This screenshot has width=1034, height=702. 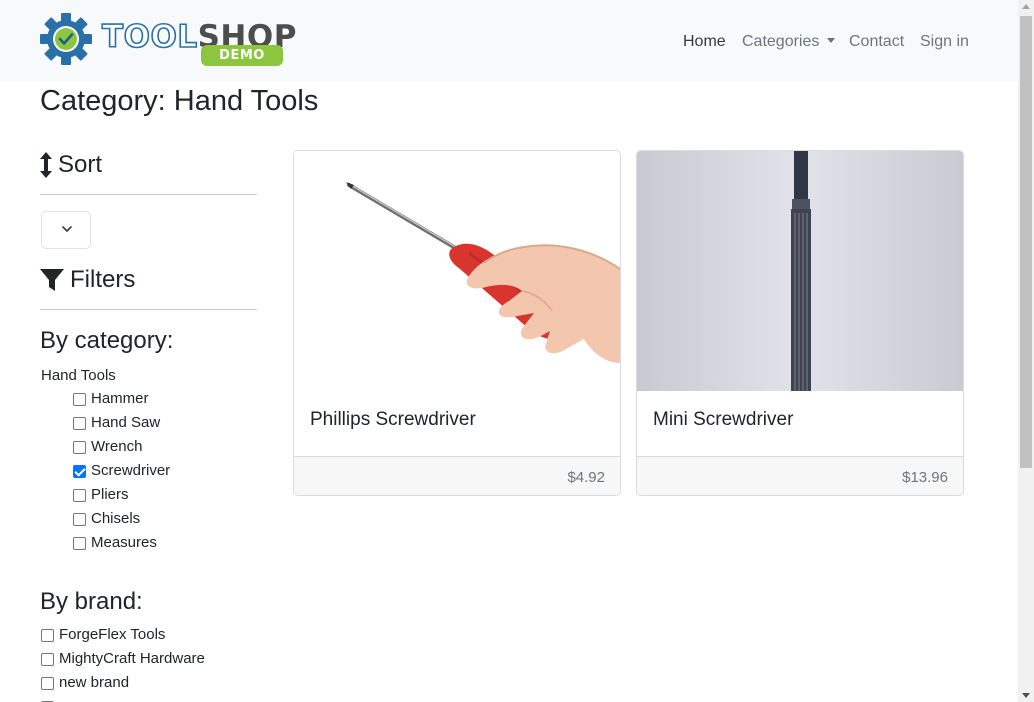 What do you see at coordinates (704, 42) in the screenshot?
I see `nav-home-link: Home` at bounding box center [704, 42].